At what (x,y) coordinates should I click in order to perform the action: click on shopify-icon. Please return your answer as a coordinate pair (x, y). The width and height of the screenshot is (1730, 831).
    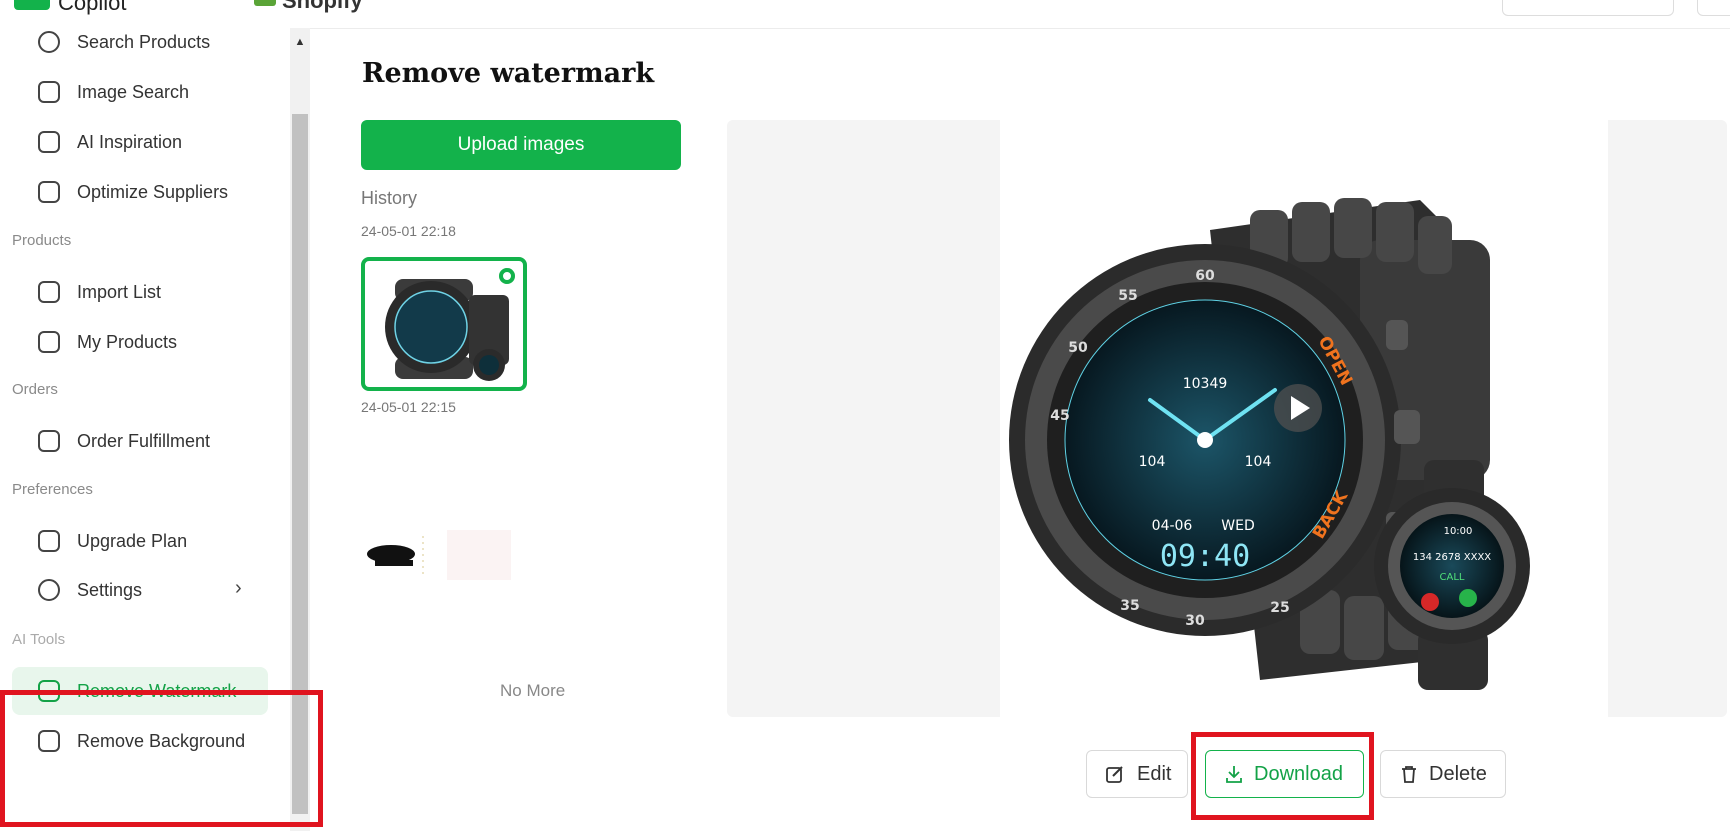
    Looking at the image, I should click on (265, 3).